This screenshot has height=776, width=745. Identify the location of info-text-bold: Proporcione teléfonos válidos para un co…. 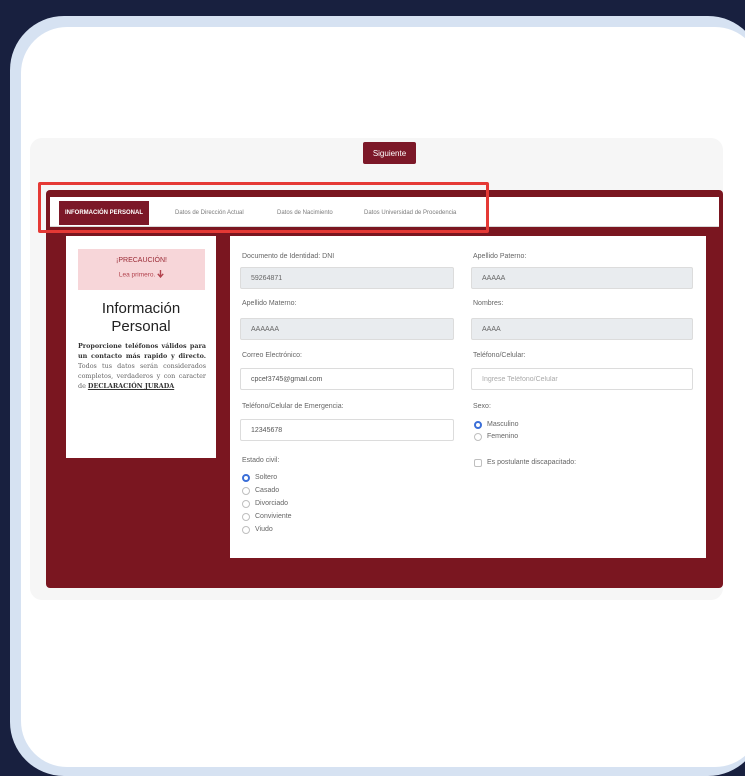
(142, 351).